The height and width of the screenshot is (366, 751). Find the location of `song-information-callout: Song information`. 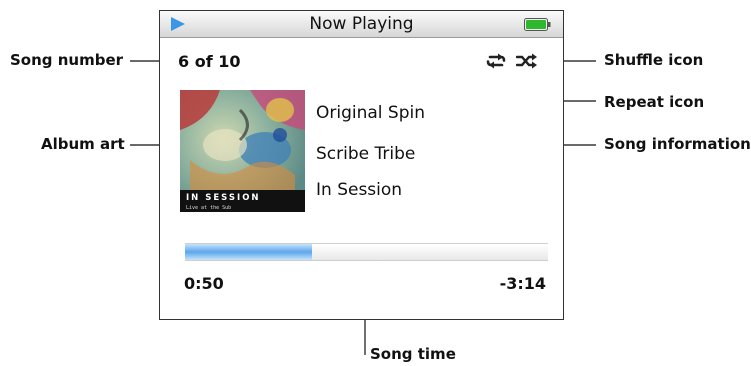

song-information-callout: Song information is located at coordinates (677, 144).